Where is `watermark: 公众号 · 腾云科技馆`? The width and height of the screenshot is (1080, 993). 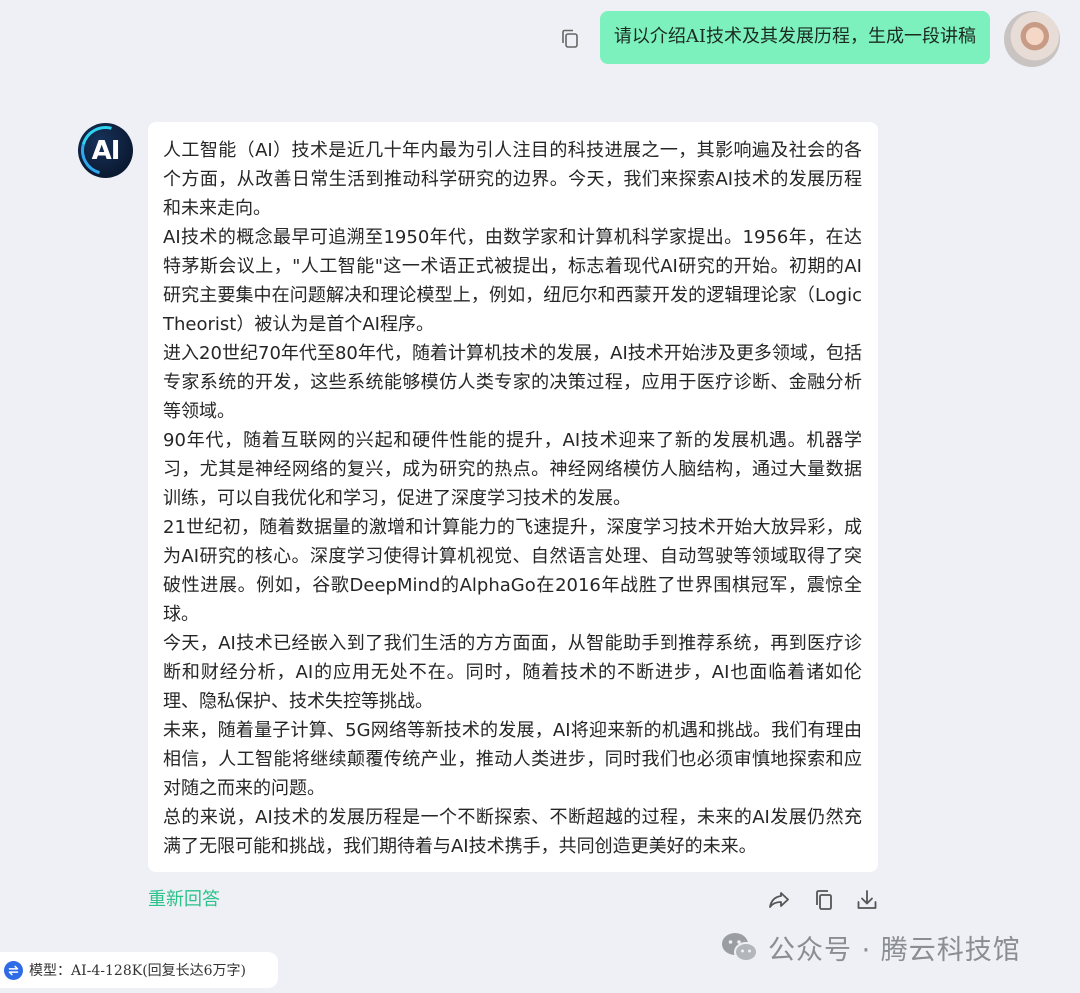 watermark: 公众号 · 腾云科技馆 is located at coordinates (870, 947).